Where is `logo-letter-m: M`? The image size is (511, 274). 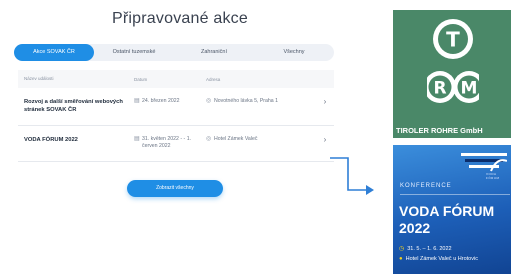 logo-letter-m: M is located at coordinates (469, 89).